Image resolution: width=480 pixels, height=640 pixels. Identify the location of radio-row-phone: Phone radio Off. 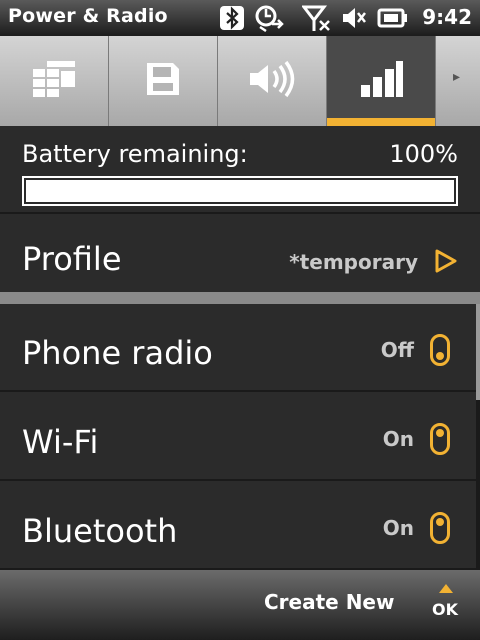
(238, 348).